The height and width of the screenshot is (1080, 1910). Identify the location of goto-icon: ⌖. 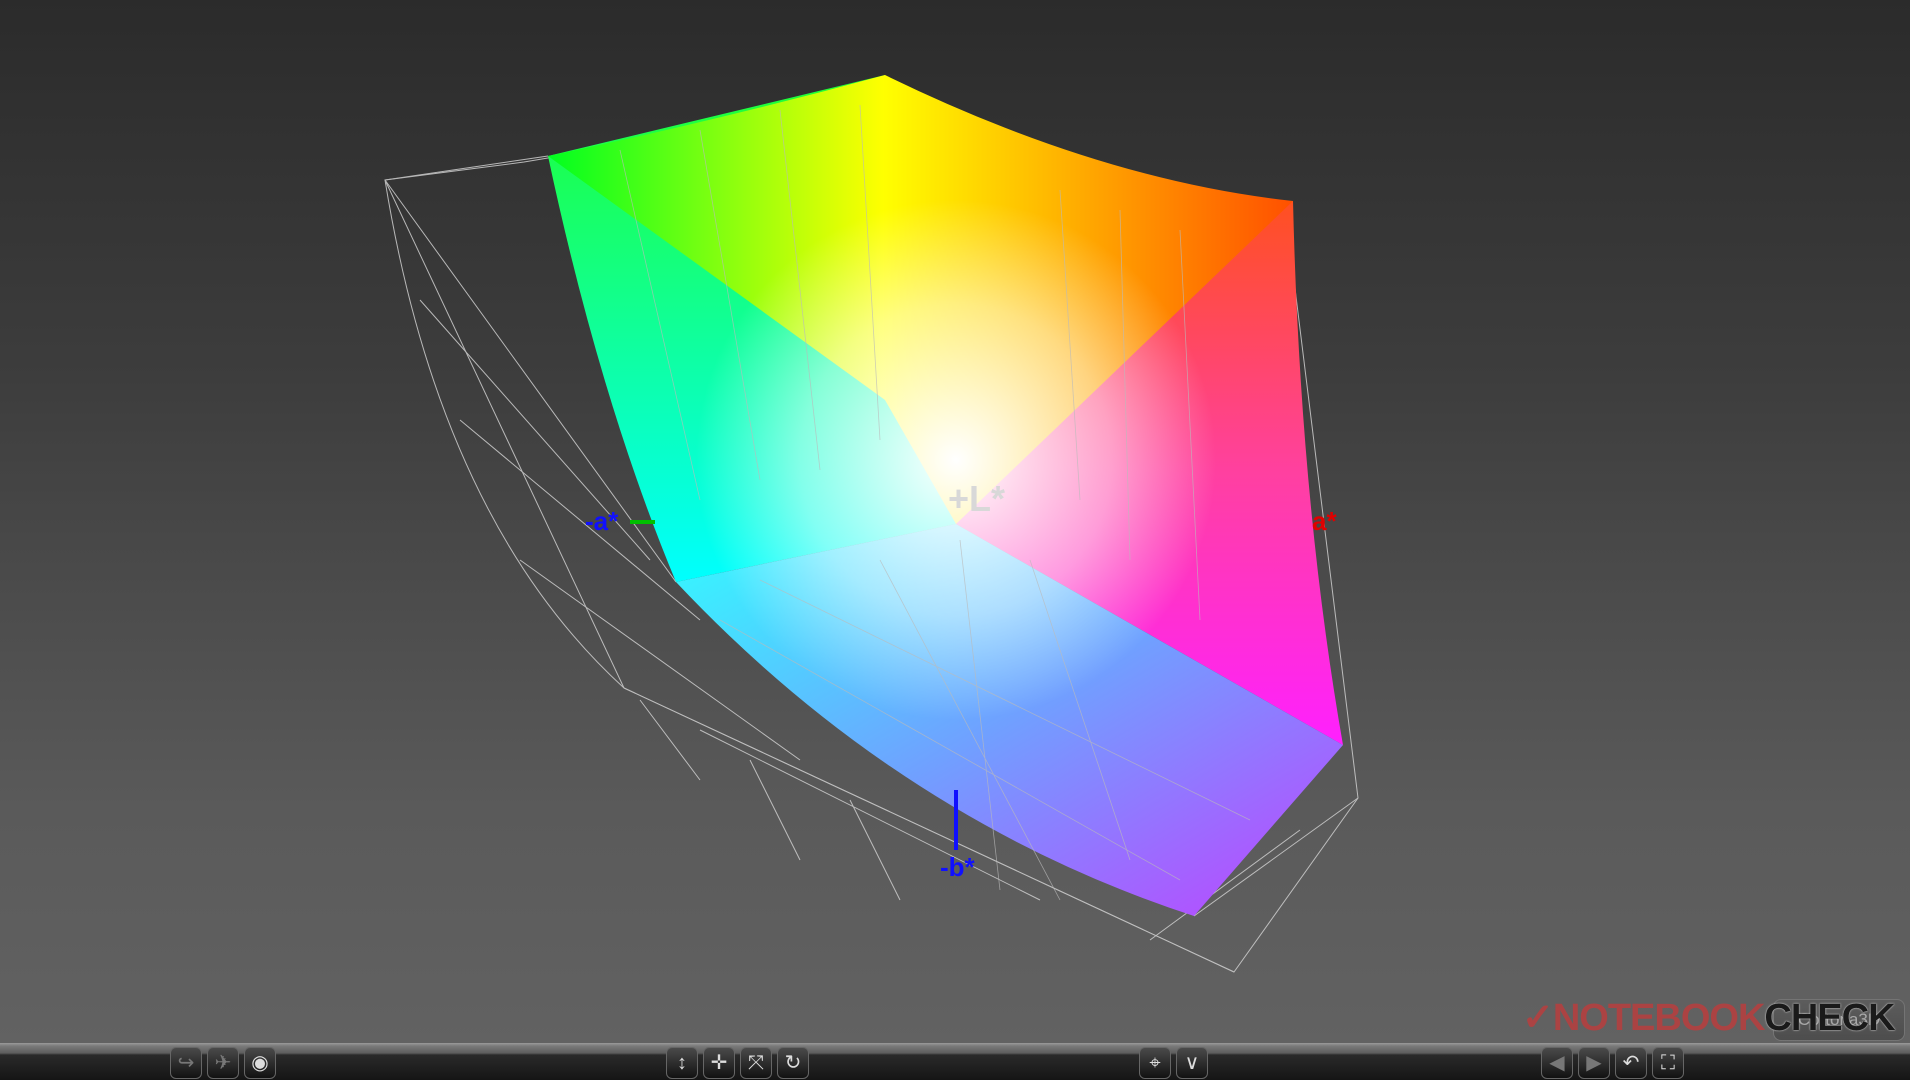
(1155, 1063).